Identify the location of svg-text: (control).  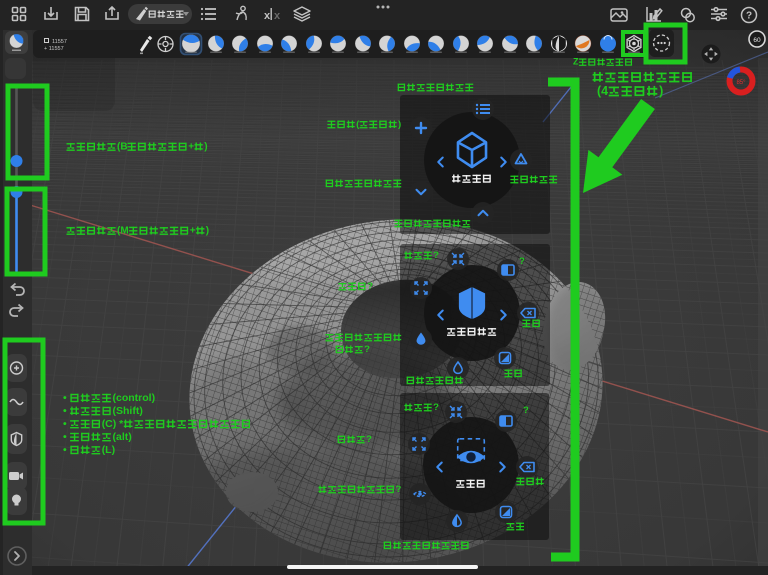
(134, 398).